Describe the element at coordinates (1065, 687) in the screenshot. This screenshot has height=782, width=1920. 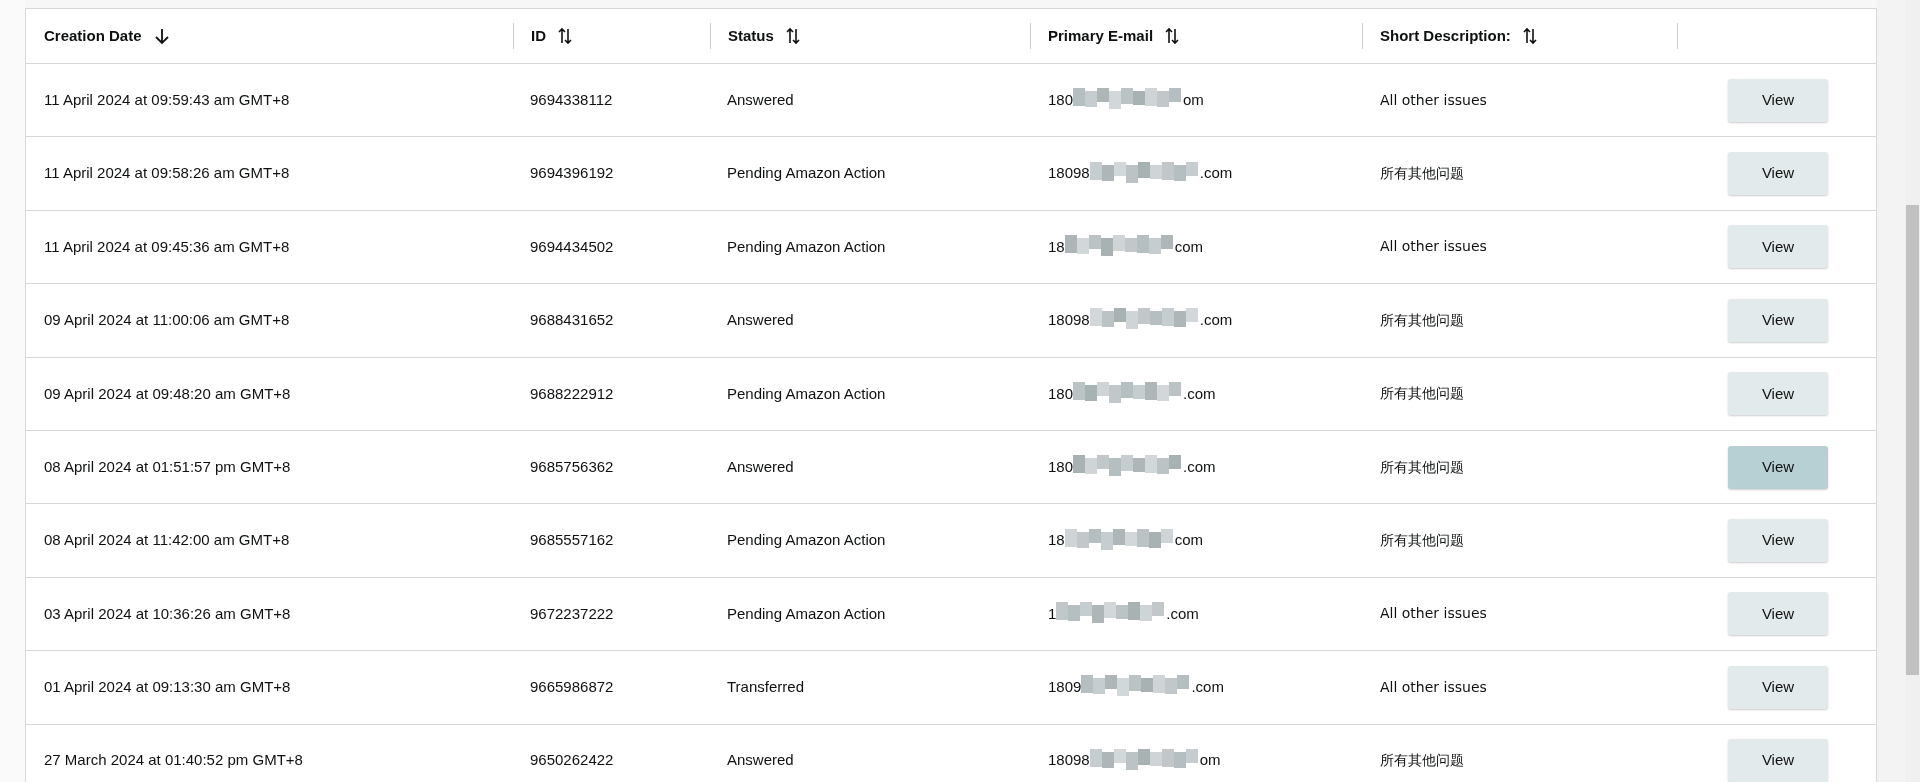
I see `email-fragment: 1809` at that location.